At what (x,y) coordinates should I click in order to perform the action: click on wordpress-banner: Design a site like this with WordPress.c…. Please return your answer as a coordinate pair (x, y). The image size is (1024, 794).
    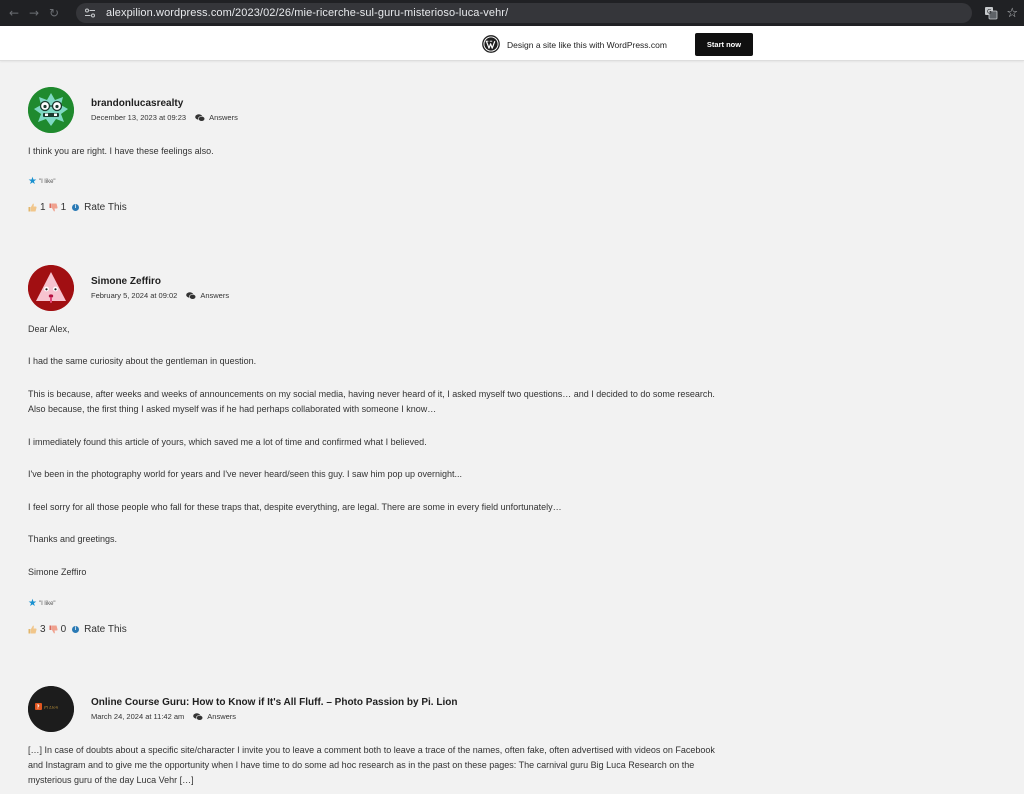
    Looking at the image, I should click on (512, 43).